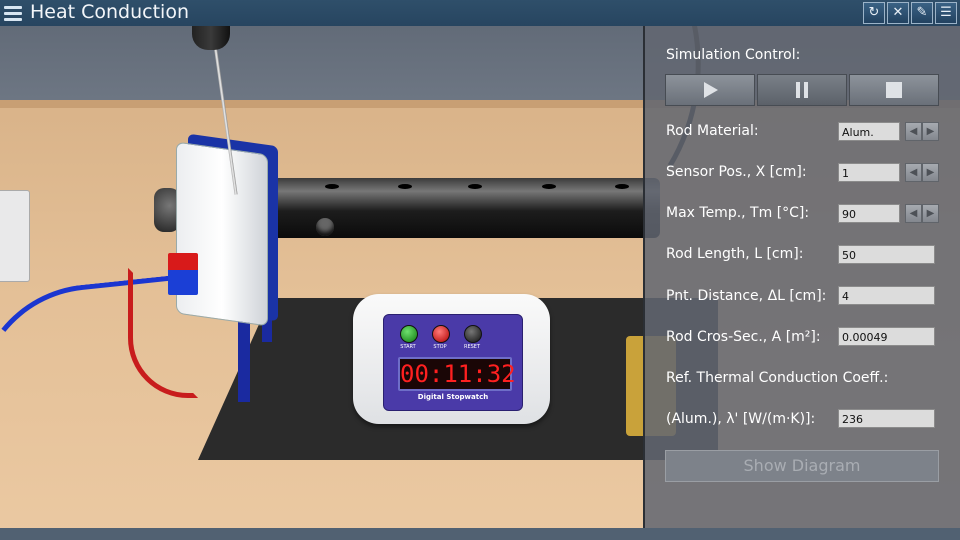  I want to click on stop-icon, so click(894, 90).